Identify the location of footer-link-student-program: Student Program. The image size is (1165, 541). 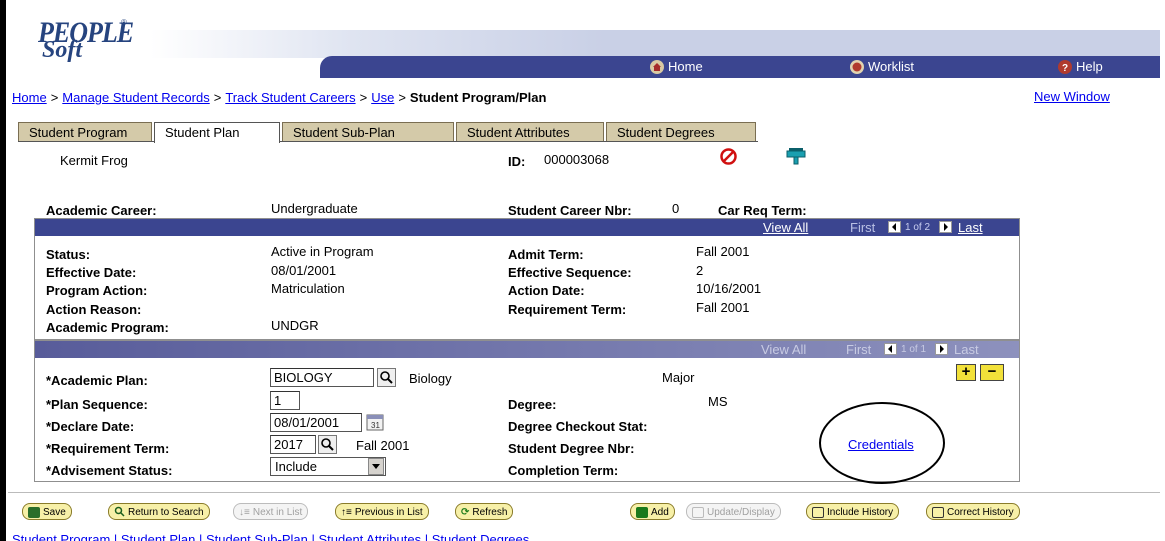
(61, 536).